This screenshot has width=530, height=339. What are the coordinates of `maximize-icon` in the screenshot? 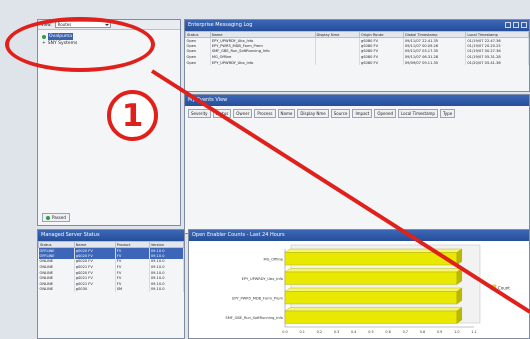 It's located at (516, 25).